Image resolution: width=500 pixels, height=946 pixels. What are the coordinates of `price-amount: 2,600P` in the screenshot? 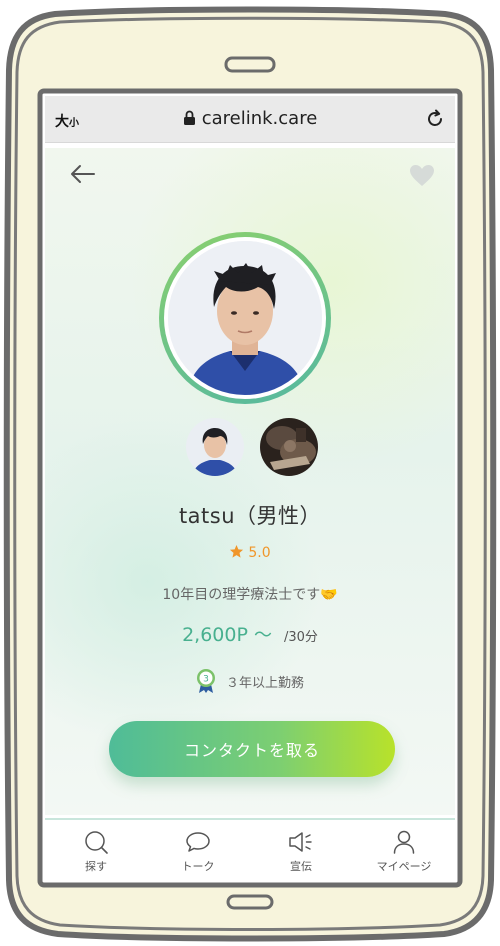 It's located at (215, 635).